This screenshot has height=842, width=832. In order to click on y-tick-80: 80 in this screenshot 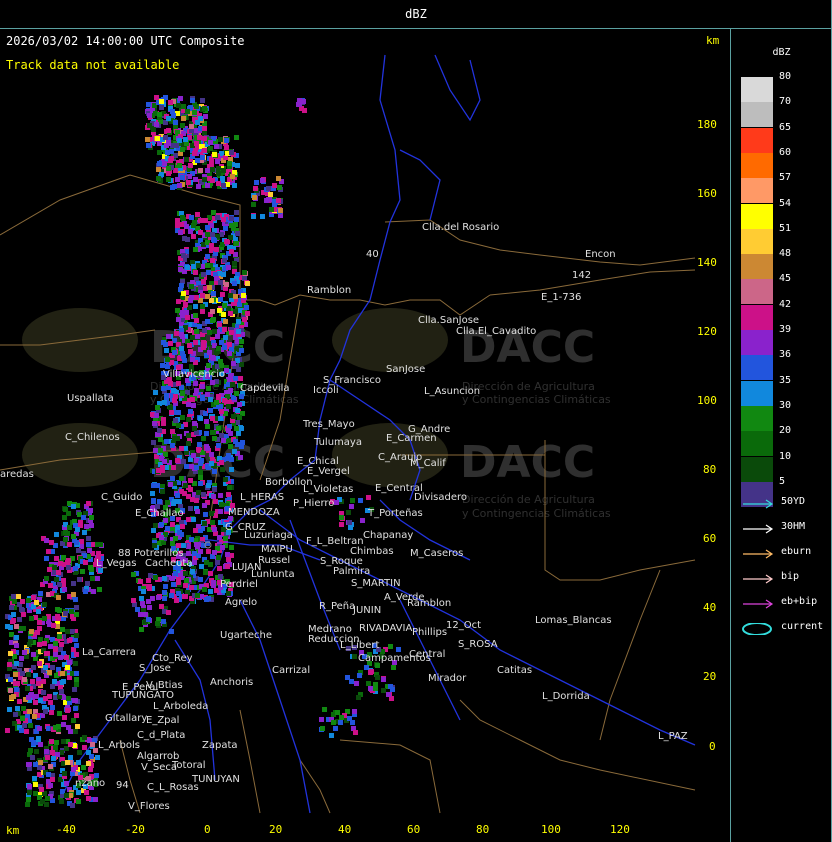, I will do `click(710, 469)`.